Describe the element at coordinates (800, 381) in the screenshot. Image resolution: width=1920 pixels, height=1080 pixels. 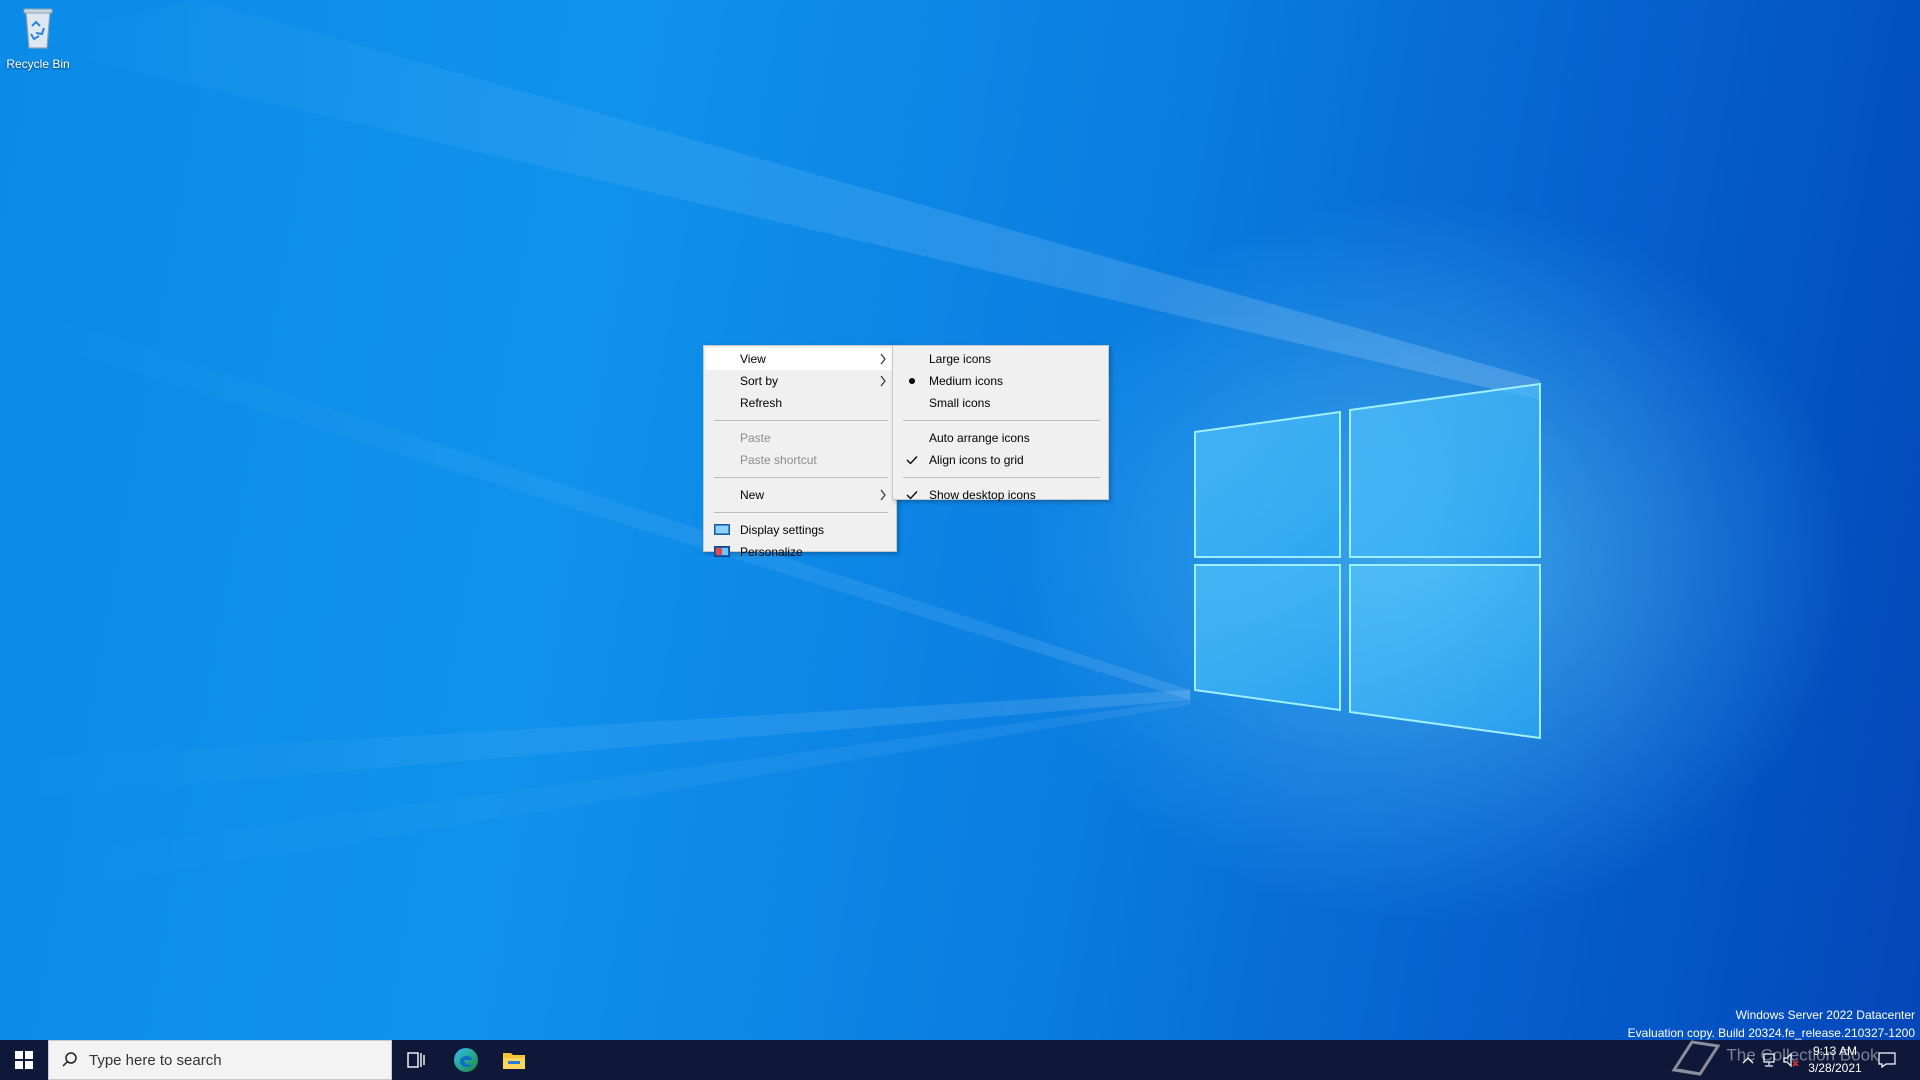
I see `menu-item-sort-by: Sort by` at that location.